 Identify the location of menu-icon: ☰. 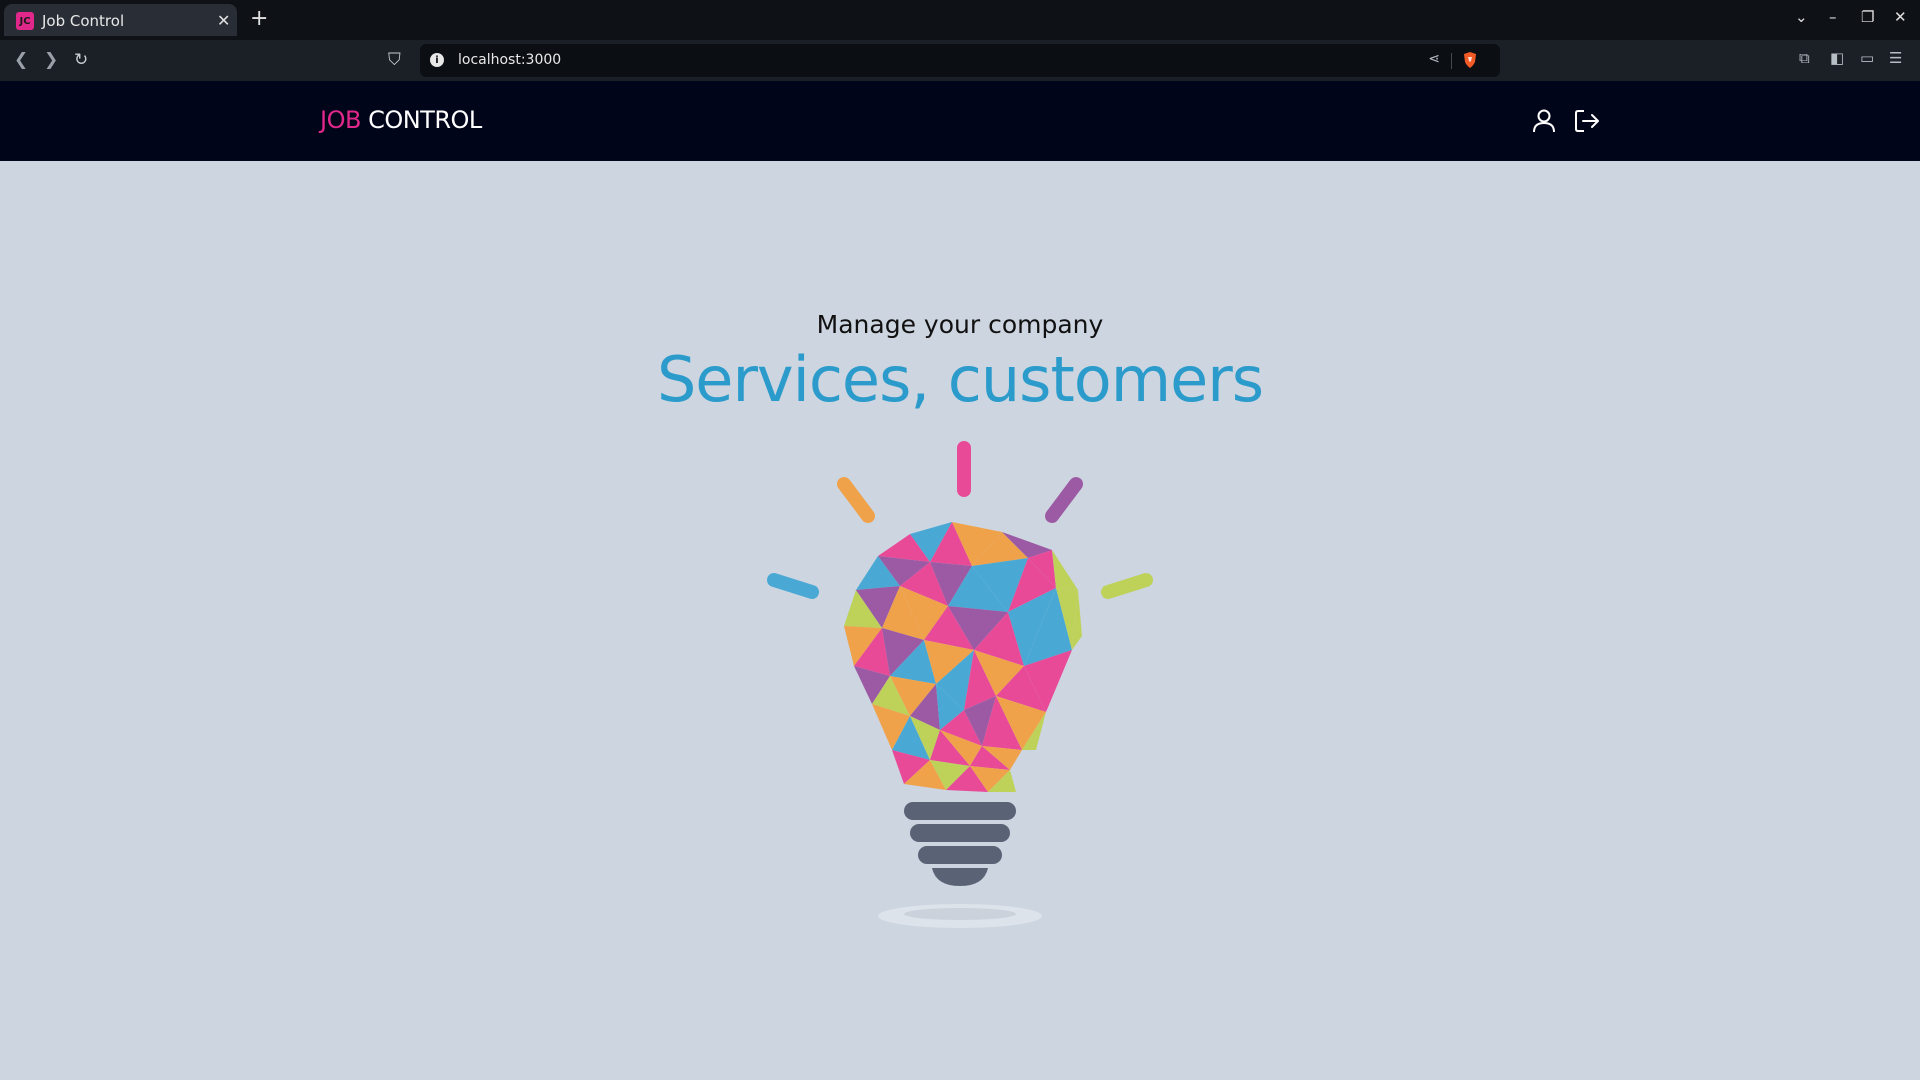
(1895, 58).